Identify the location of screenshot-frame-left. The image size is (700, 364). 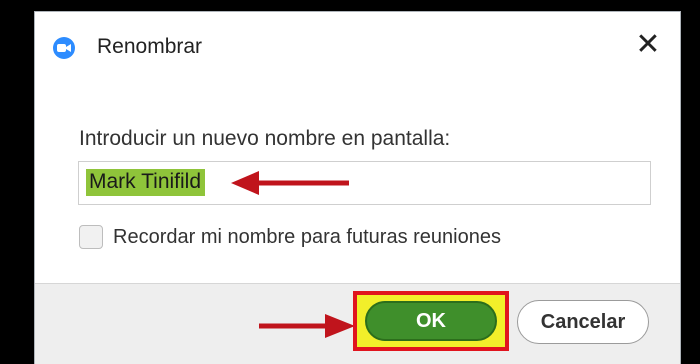
(17, 182).